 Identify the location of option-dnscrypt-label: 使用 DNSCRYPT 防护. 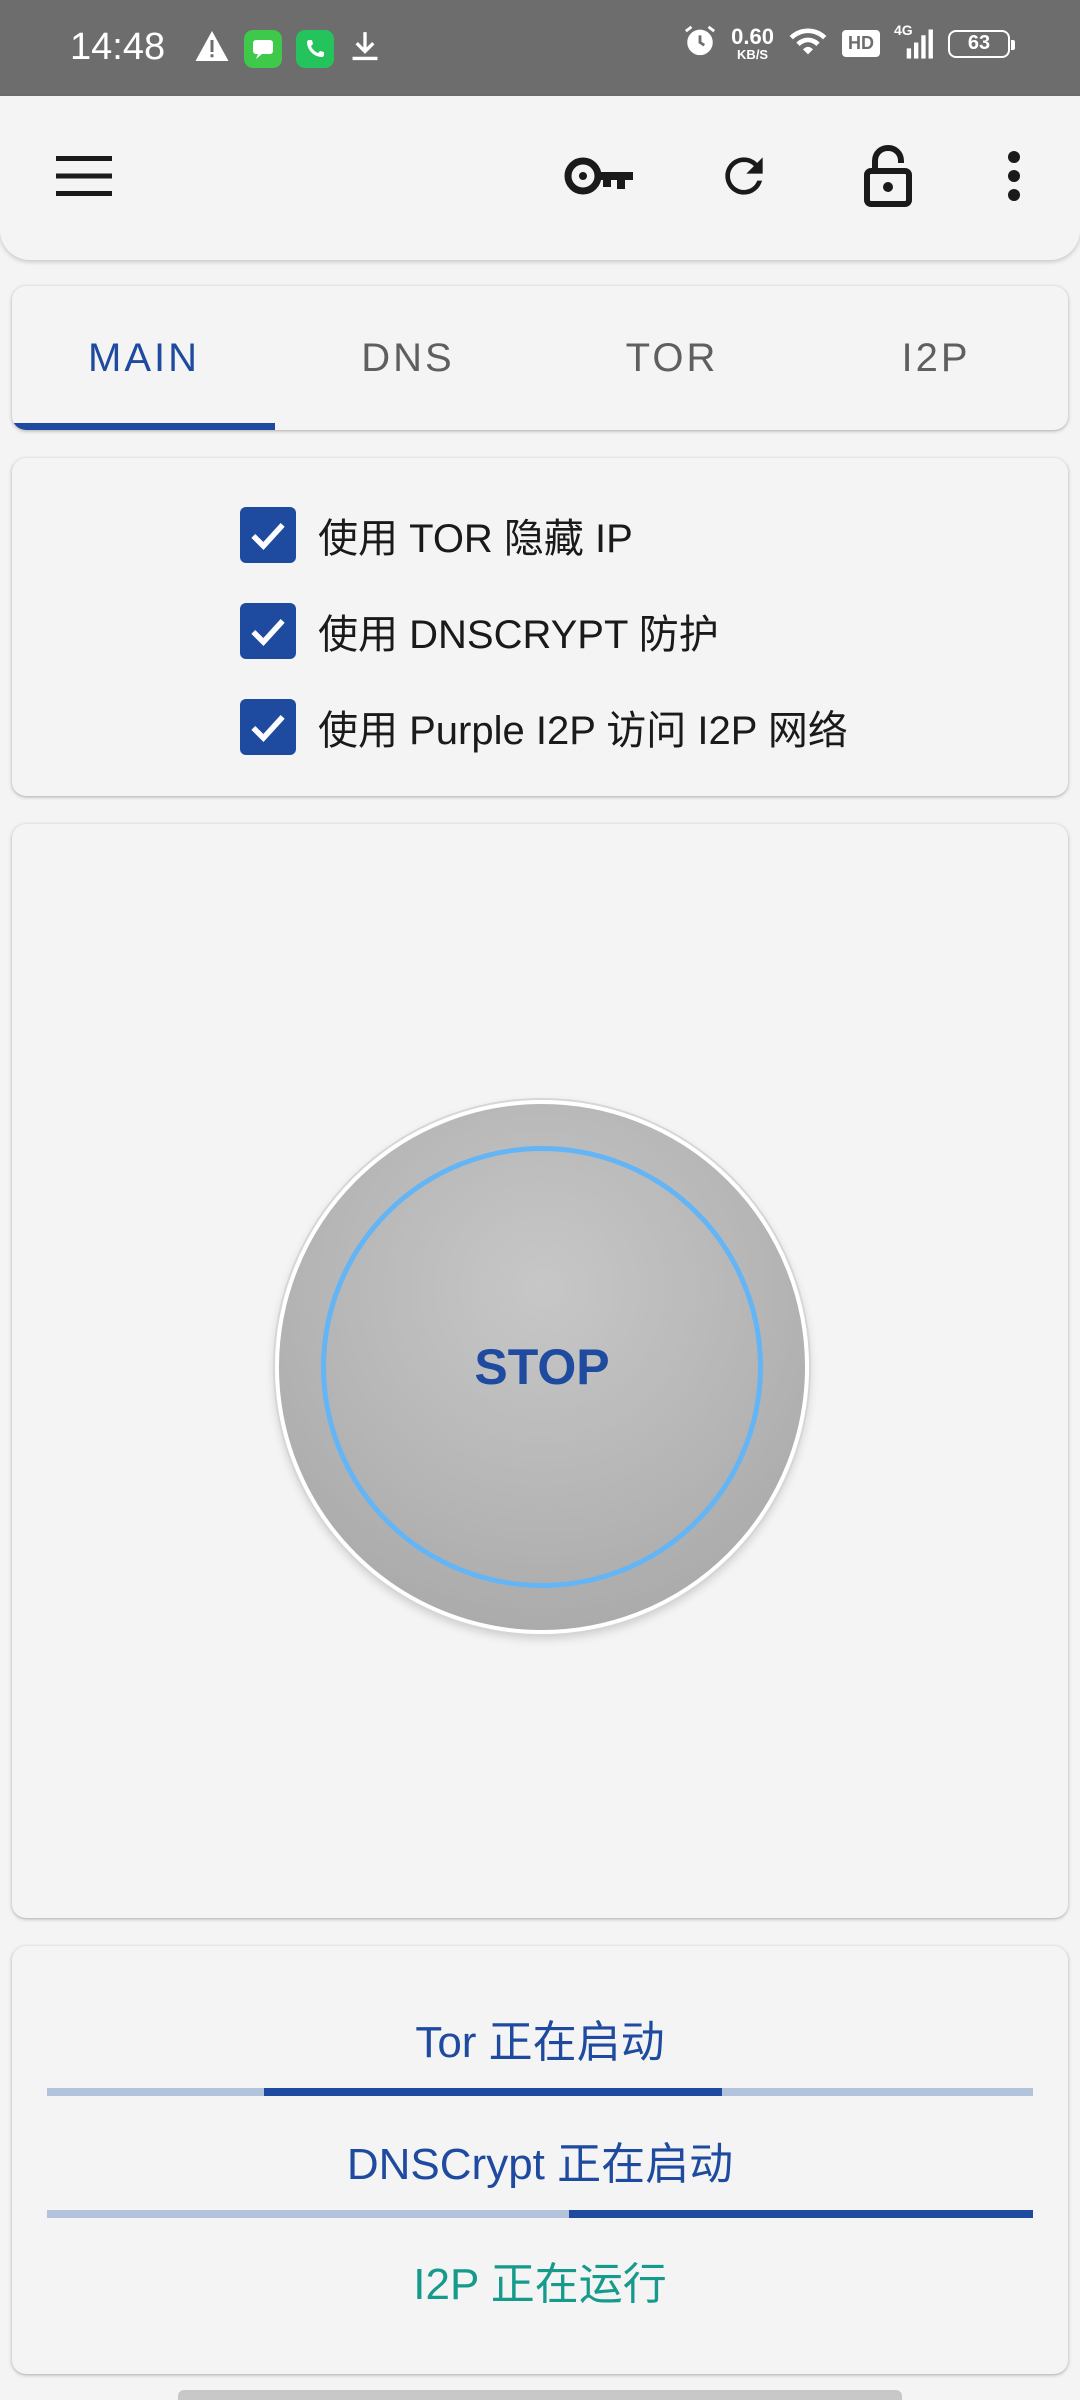
(518, 635).